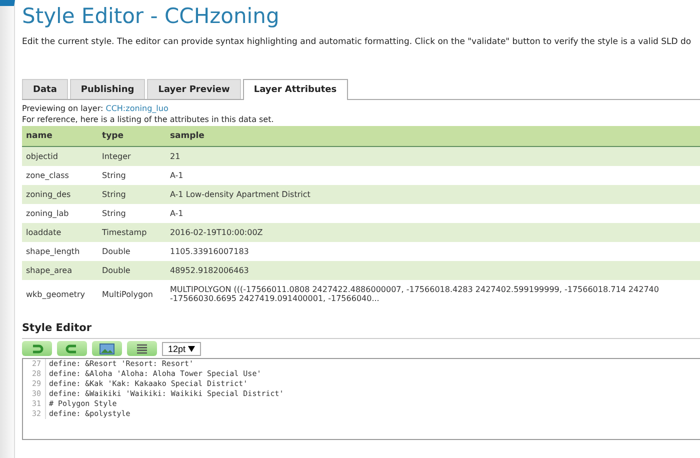 This screenshot has width=700, height=458. I want to click on undo-button, so click(37, 348).